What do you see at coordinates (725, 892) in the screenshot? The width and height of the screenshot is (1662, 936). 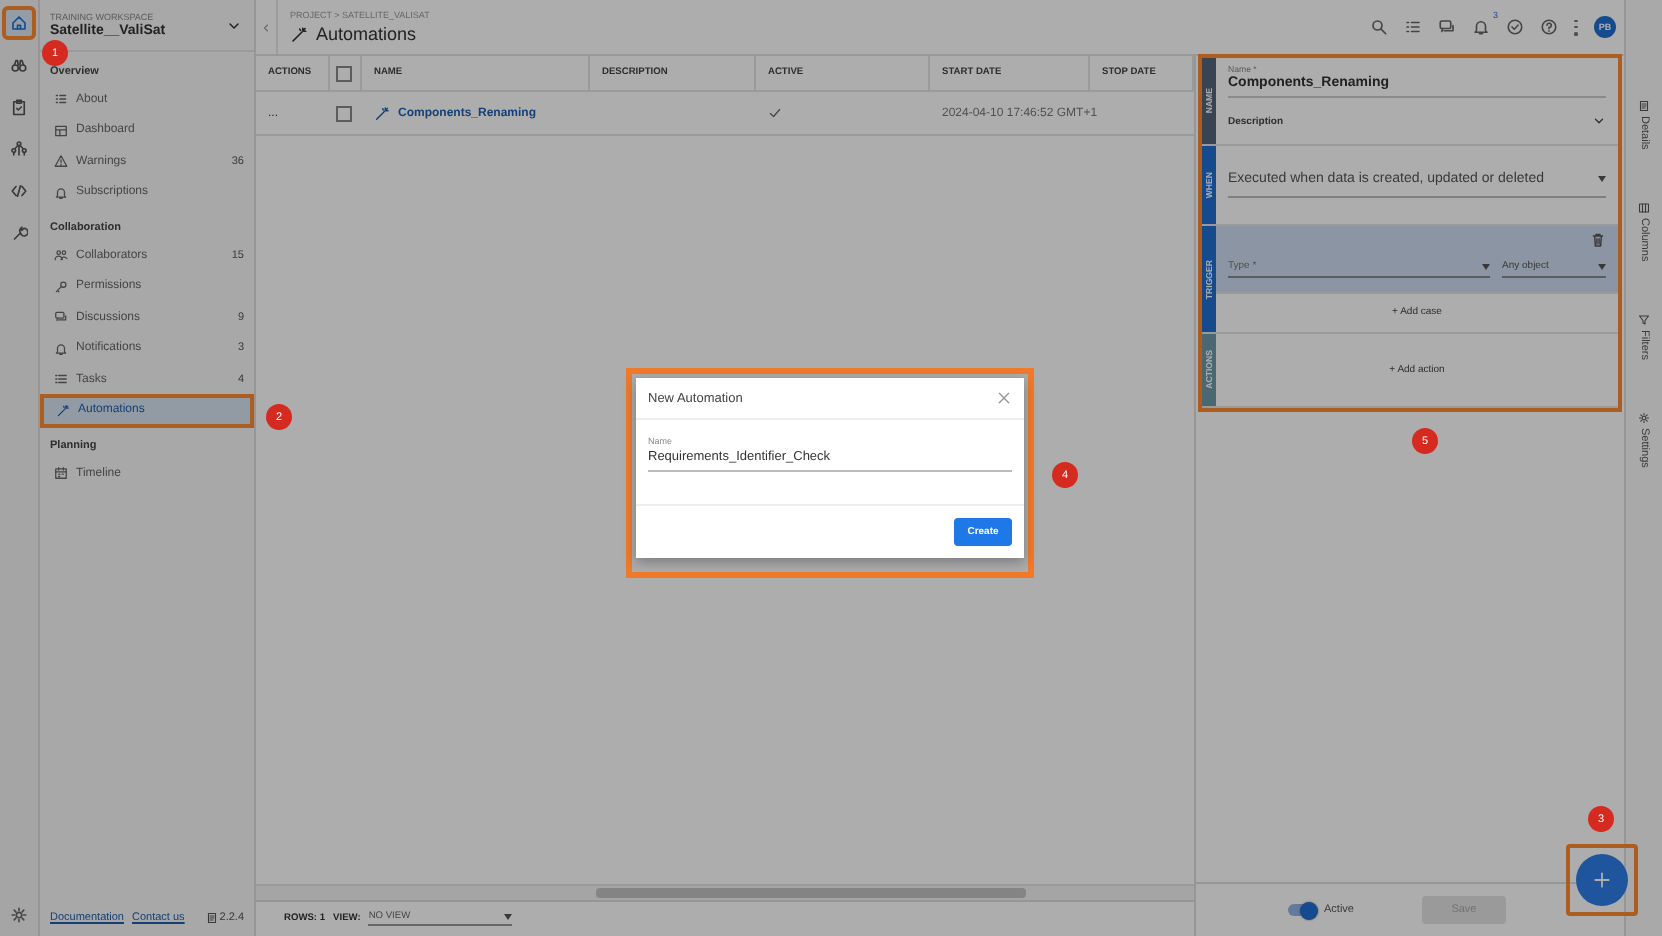 I see `horizontal-scrollbar` at bounding box center [725, 892].